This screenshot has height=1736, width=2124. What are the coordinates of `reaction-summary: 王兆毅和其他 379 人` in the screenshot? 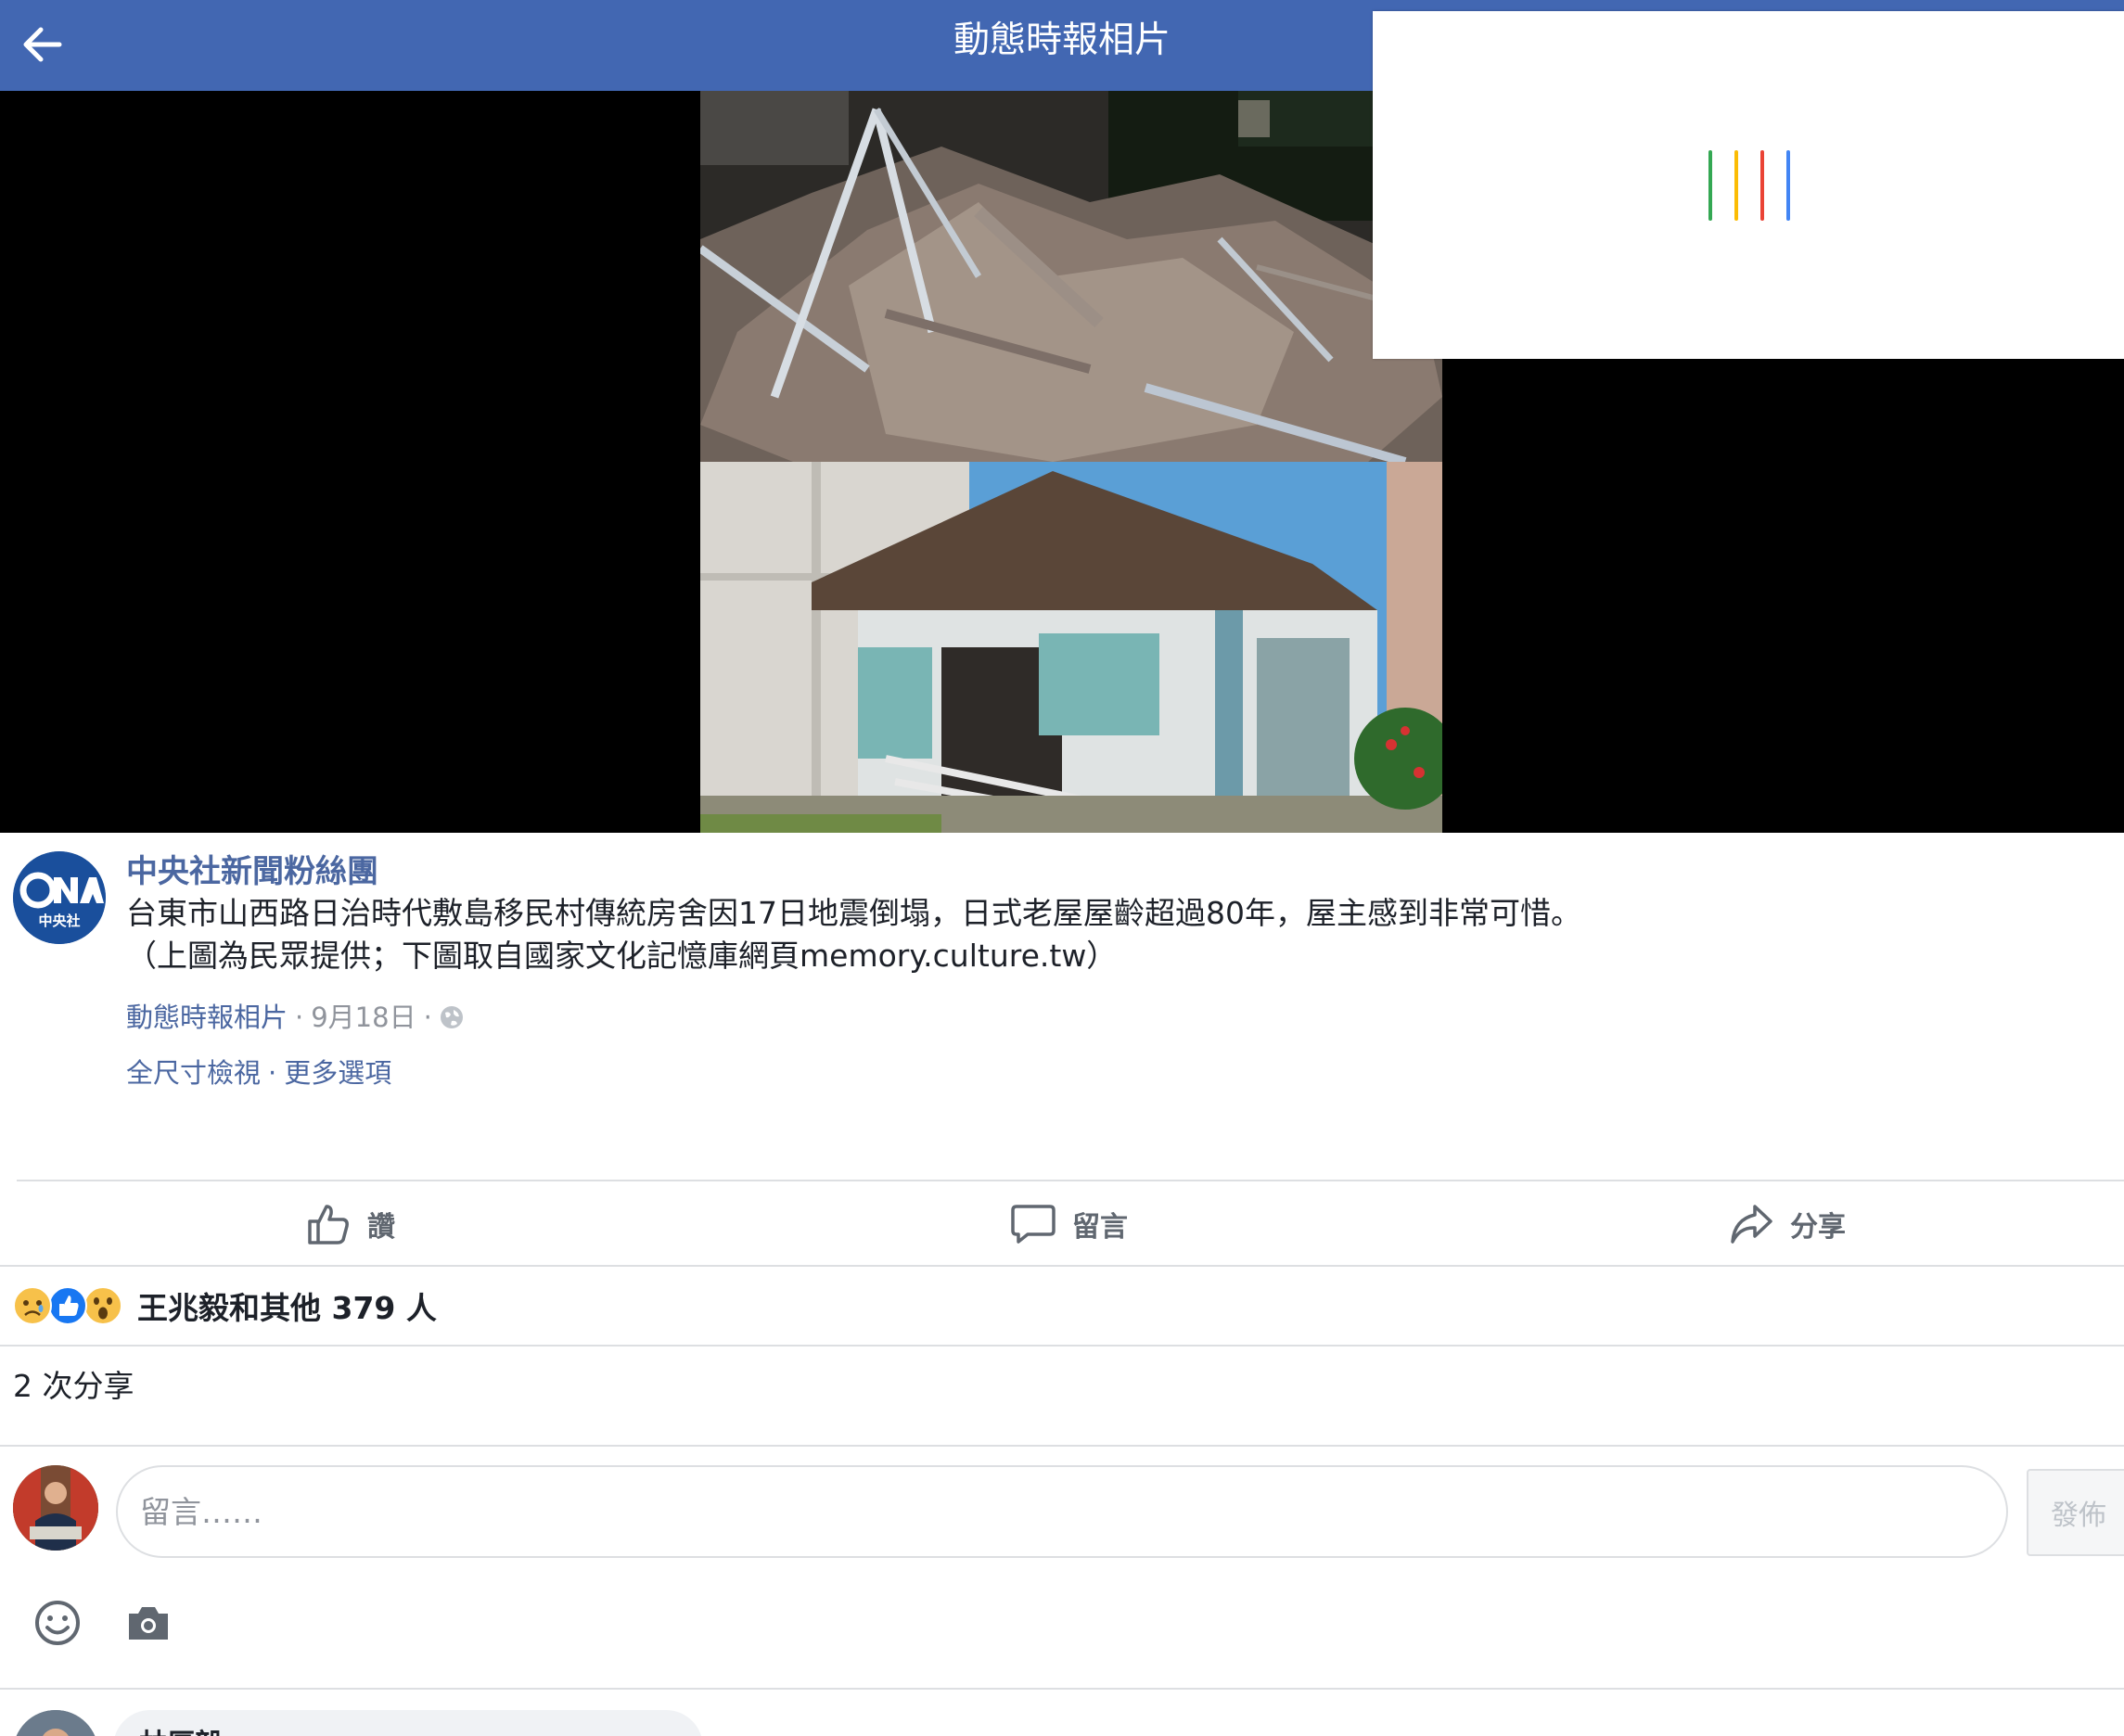 It's located at (225, 1306).